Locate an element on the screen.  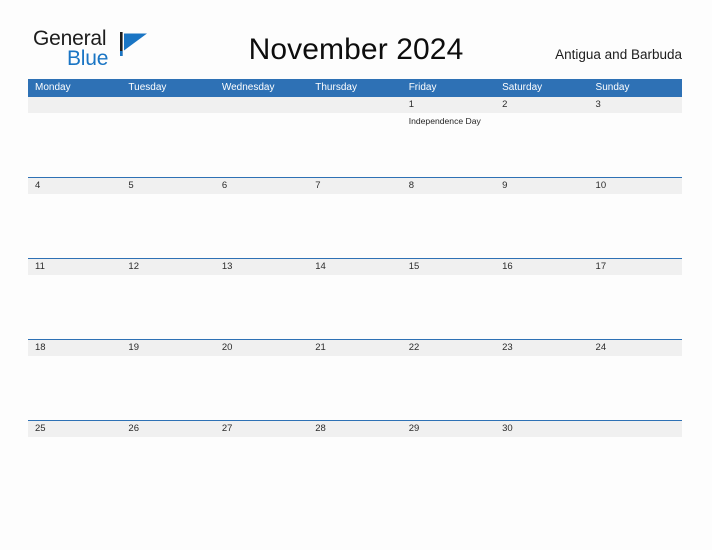
week-row: 25 26 27 28 29 30 is located at coordinates (355, 460).